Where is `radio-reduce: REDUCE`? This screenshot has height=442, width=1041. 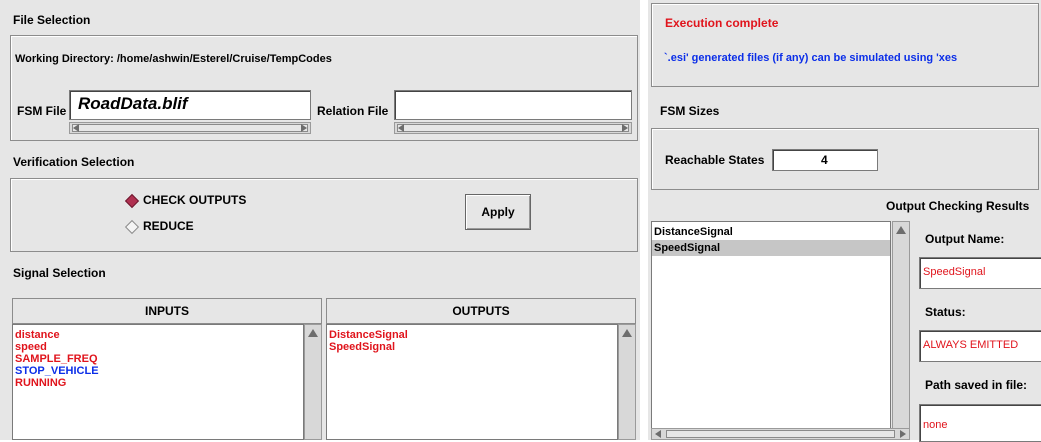
radio-reduce: REDUCE is located at coordinates (159, 227).